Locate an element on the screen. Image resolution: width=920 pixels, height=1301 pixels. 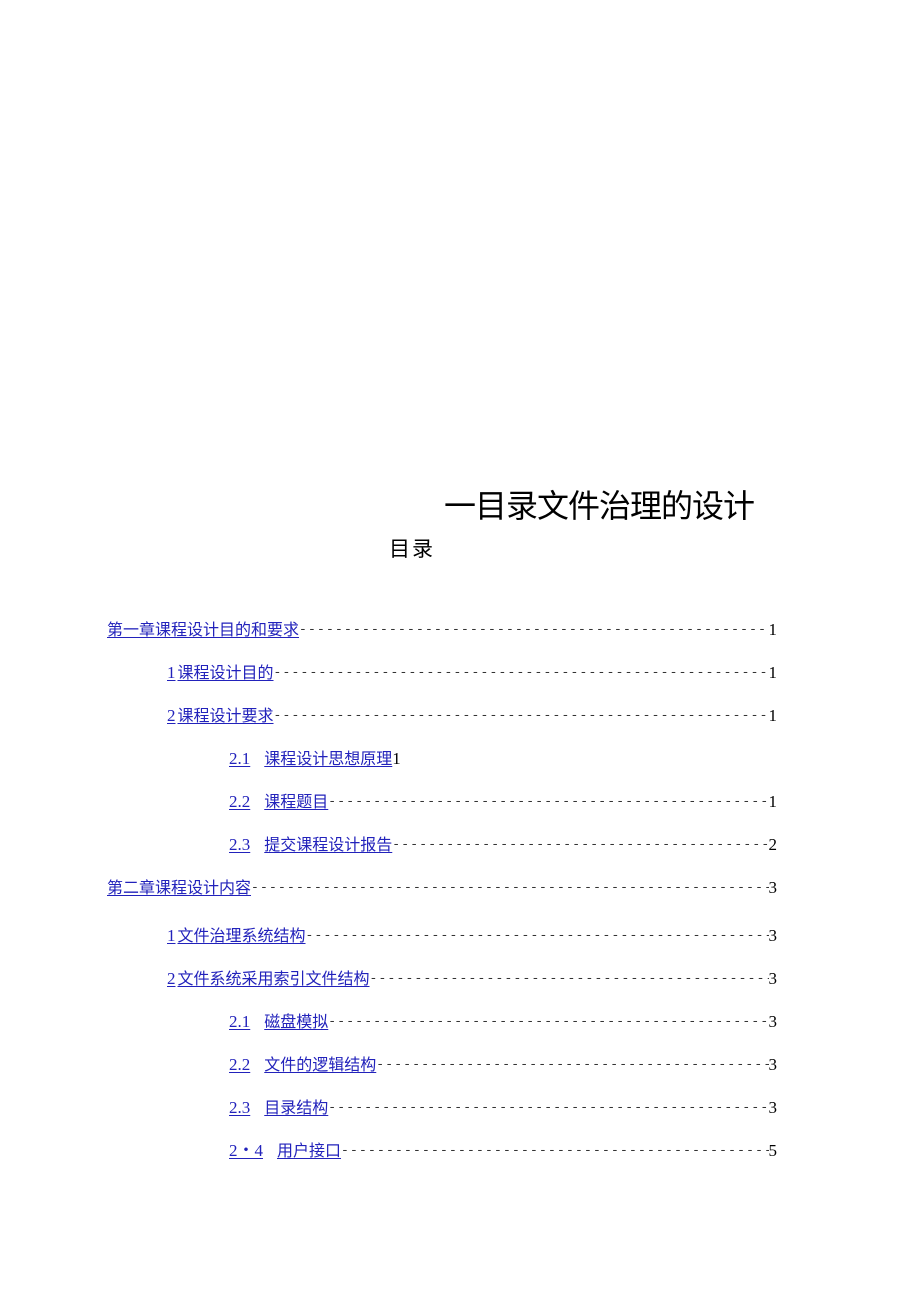
toc-link: 第二章课程设计内容 is located at coordinates (179, 888).